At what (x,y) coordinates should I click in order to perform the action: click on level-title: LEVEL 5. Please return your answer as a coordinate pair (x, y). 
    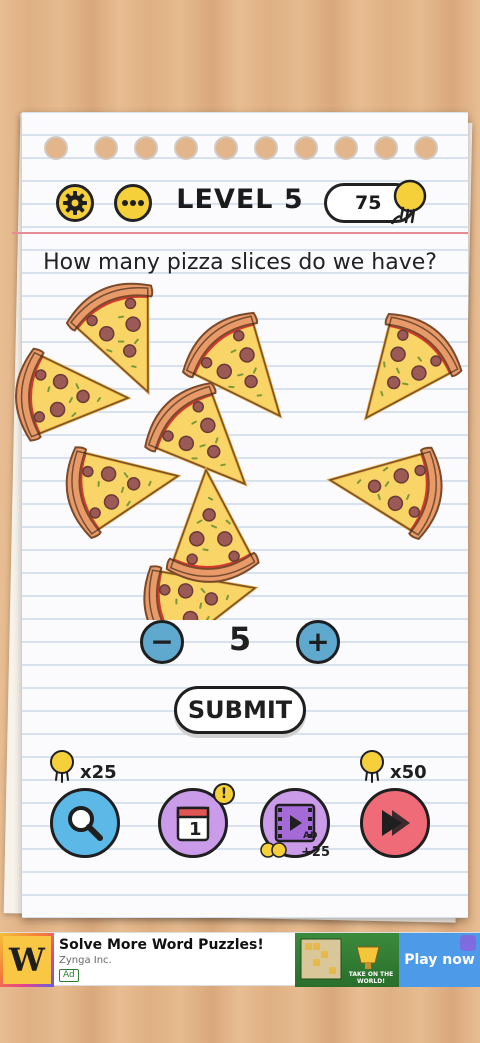
    Looking at the image, I should click on (240, 199).